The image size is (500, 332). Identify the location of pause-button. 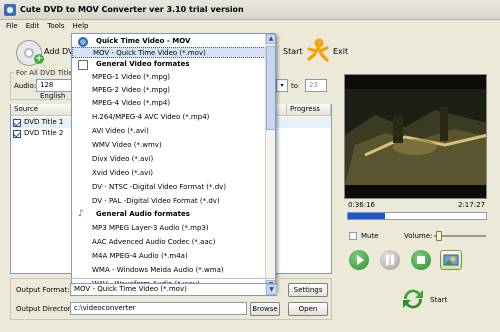
(390, 260).